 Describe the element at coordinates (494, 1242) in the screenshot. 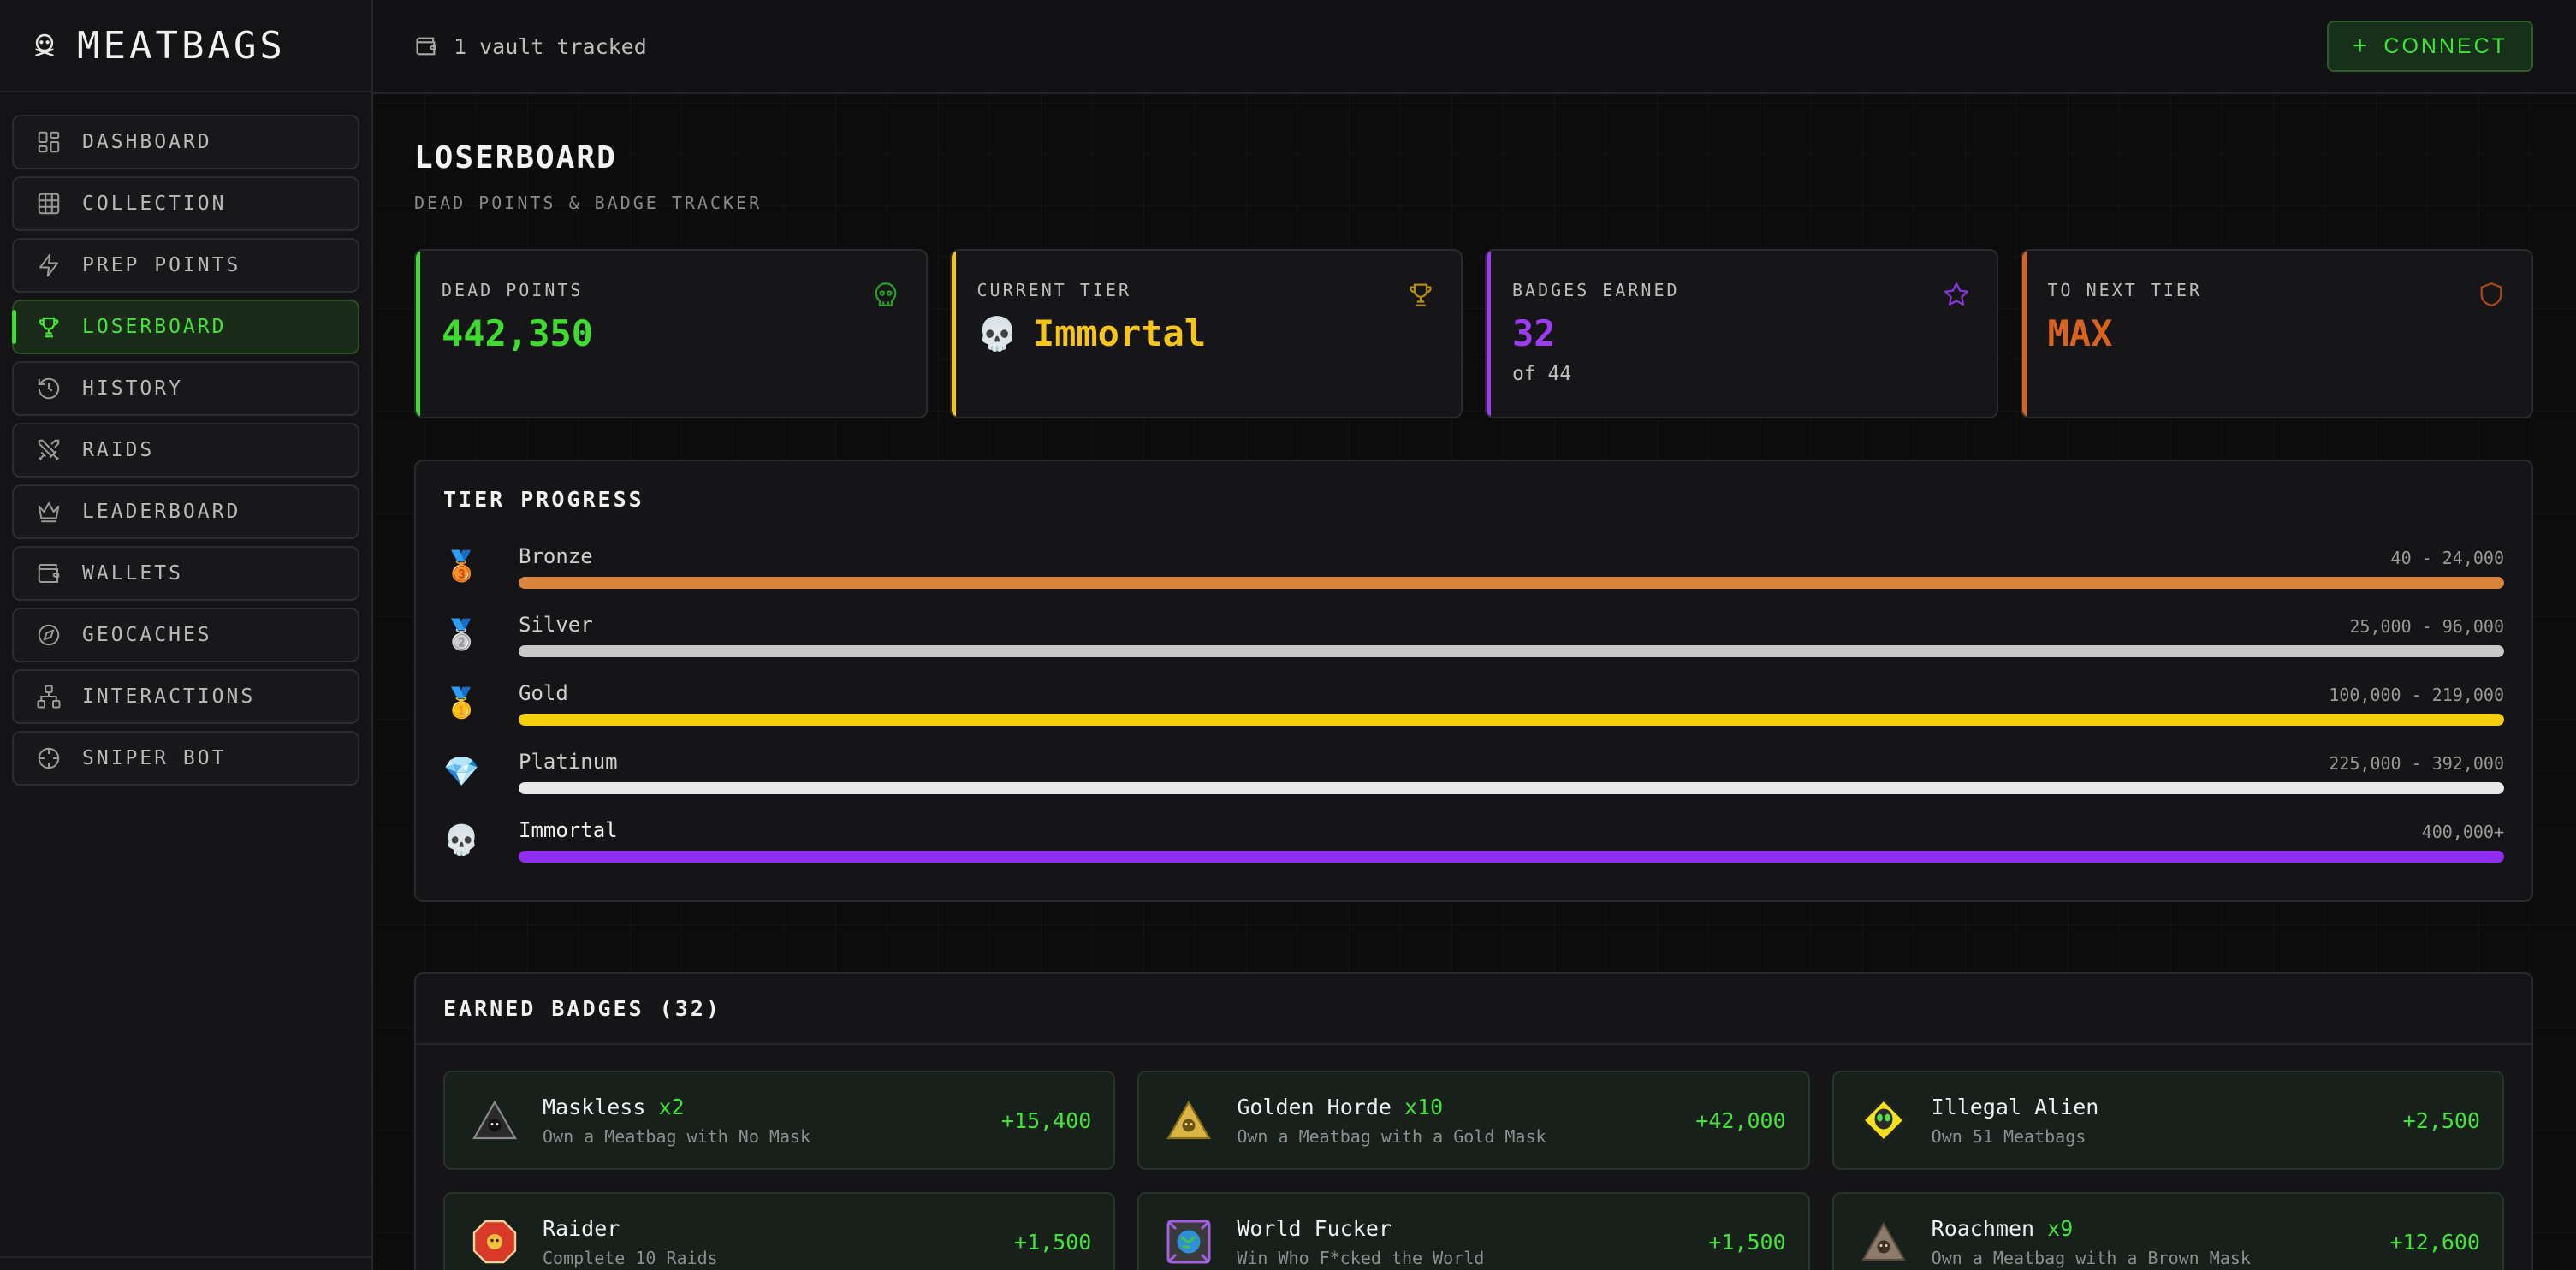

I see `raider-badge-icon` at that location.